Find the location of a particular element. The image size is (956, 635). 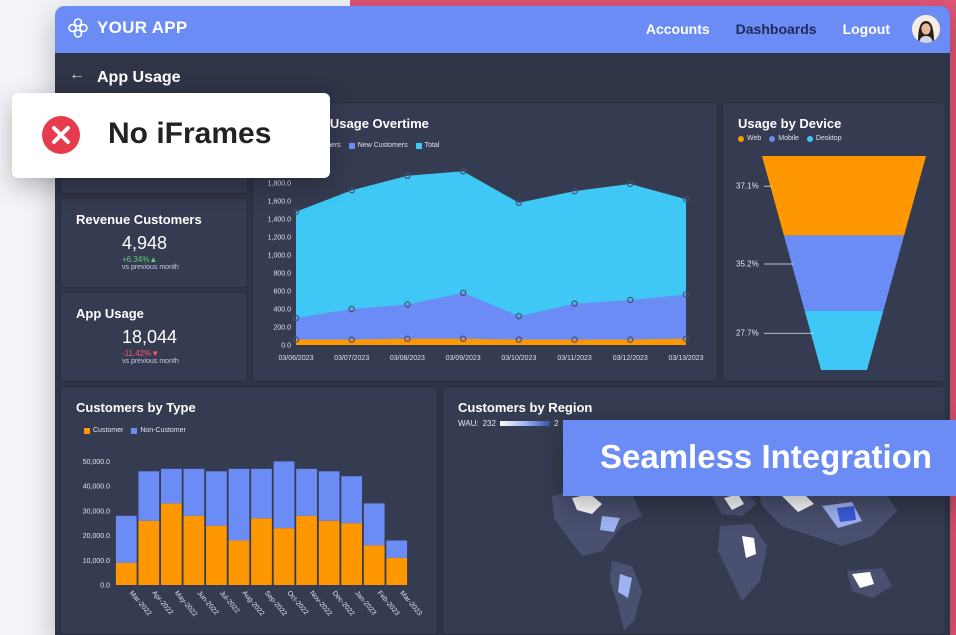

device-funnel-chart: 37.1% 35.2% 27.7% is located at coordinates (831, 263).